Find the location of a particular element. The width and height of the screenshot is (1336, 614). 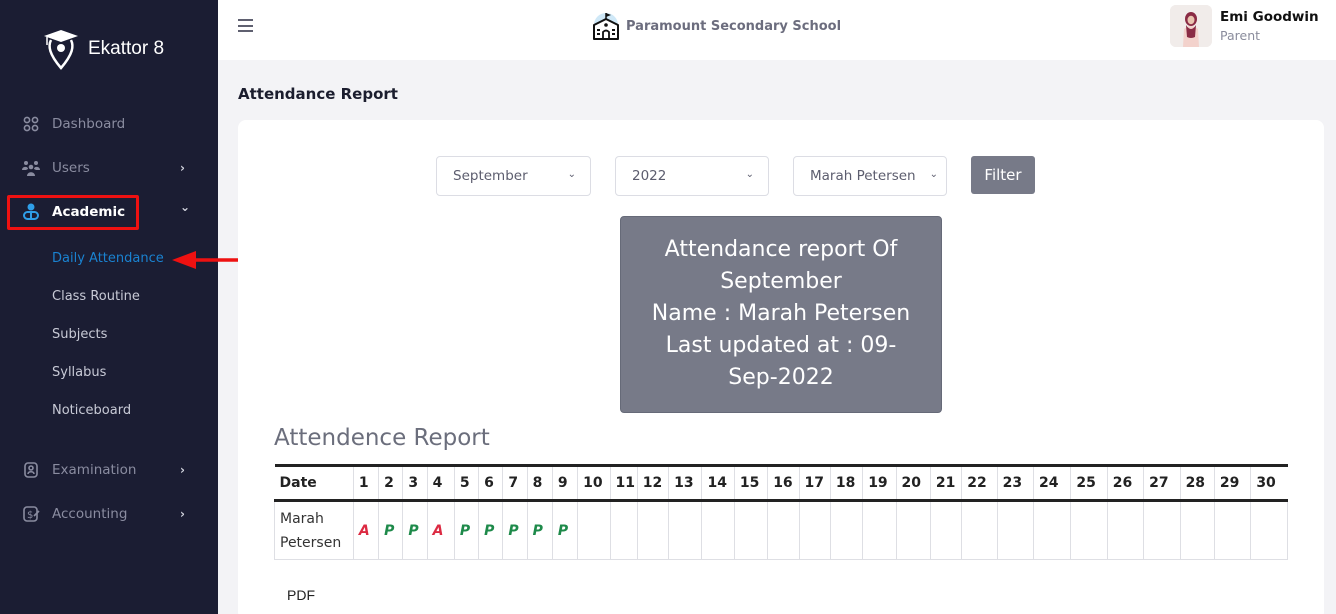

graduation-pin-icon is located at coordinates (61, 50).